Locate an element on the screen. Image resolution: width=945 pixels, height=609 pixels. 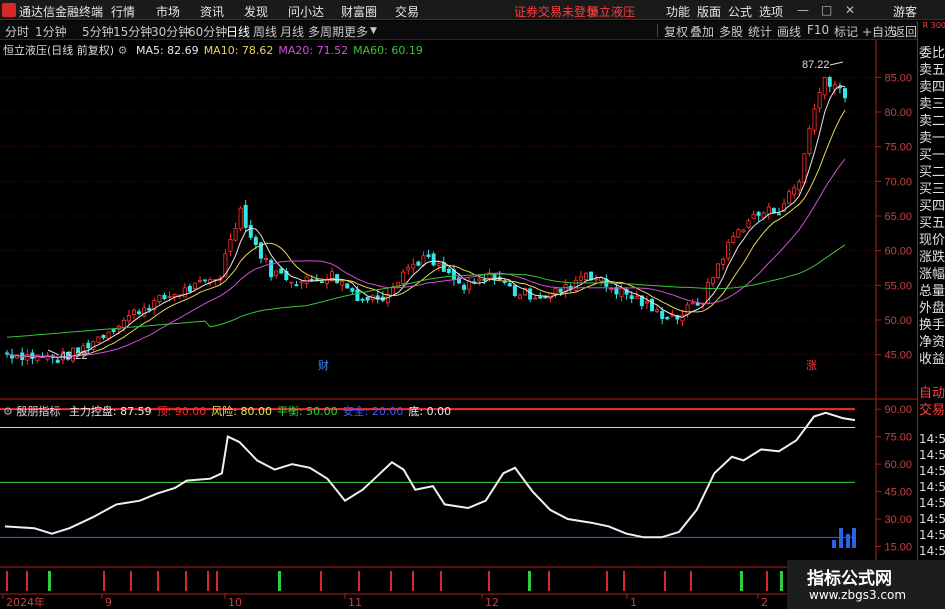
r300-badge: R 300 is located at coordinates (932, 32).